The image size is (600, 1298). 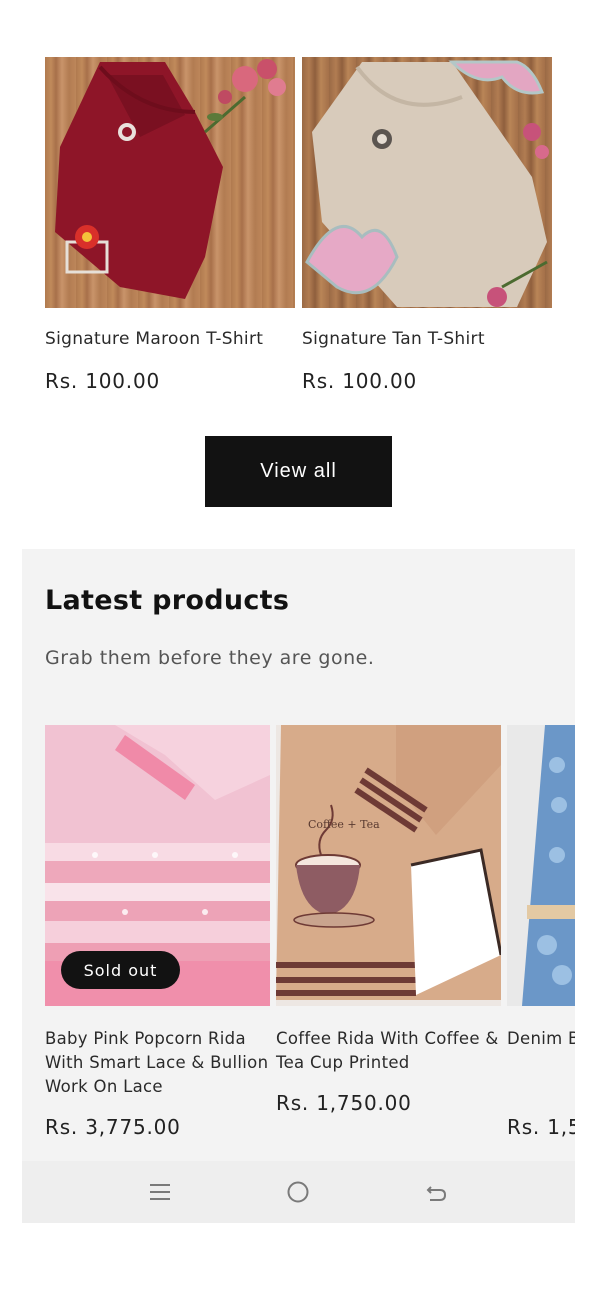 I want to click on product-title: Signature Tan T-Shirt, so click(x=393, y=339).